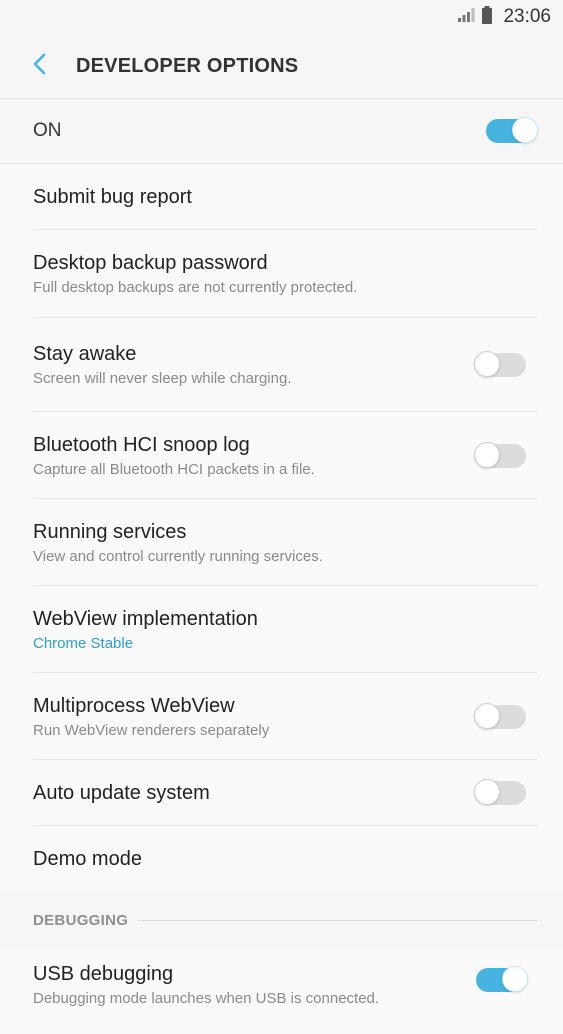 The image size is (563, 1034). Describe the element at coordinates (81, 920) in the screenshot. I see `section-header-label: DEBUGGING` at that location.